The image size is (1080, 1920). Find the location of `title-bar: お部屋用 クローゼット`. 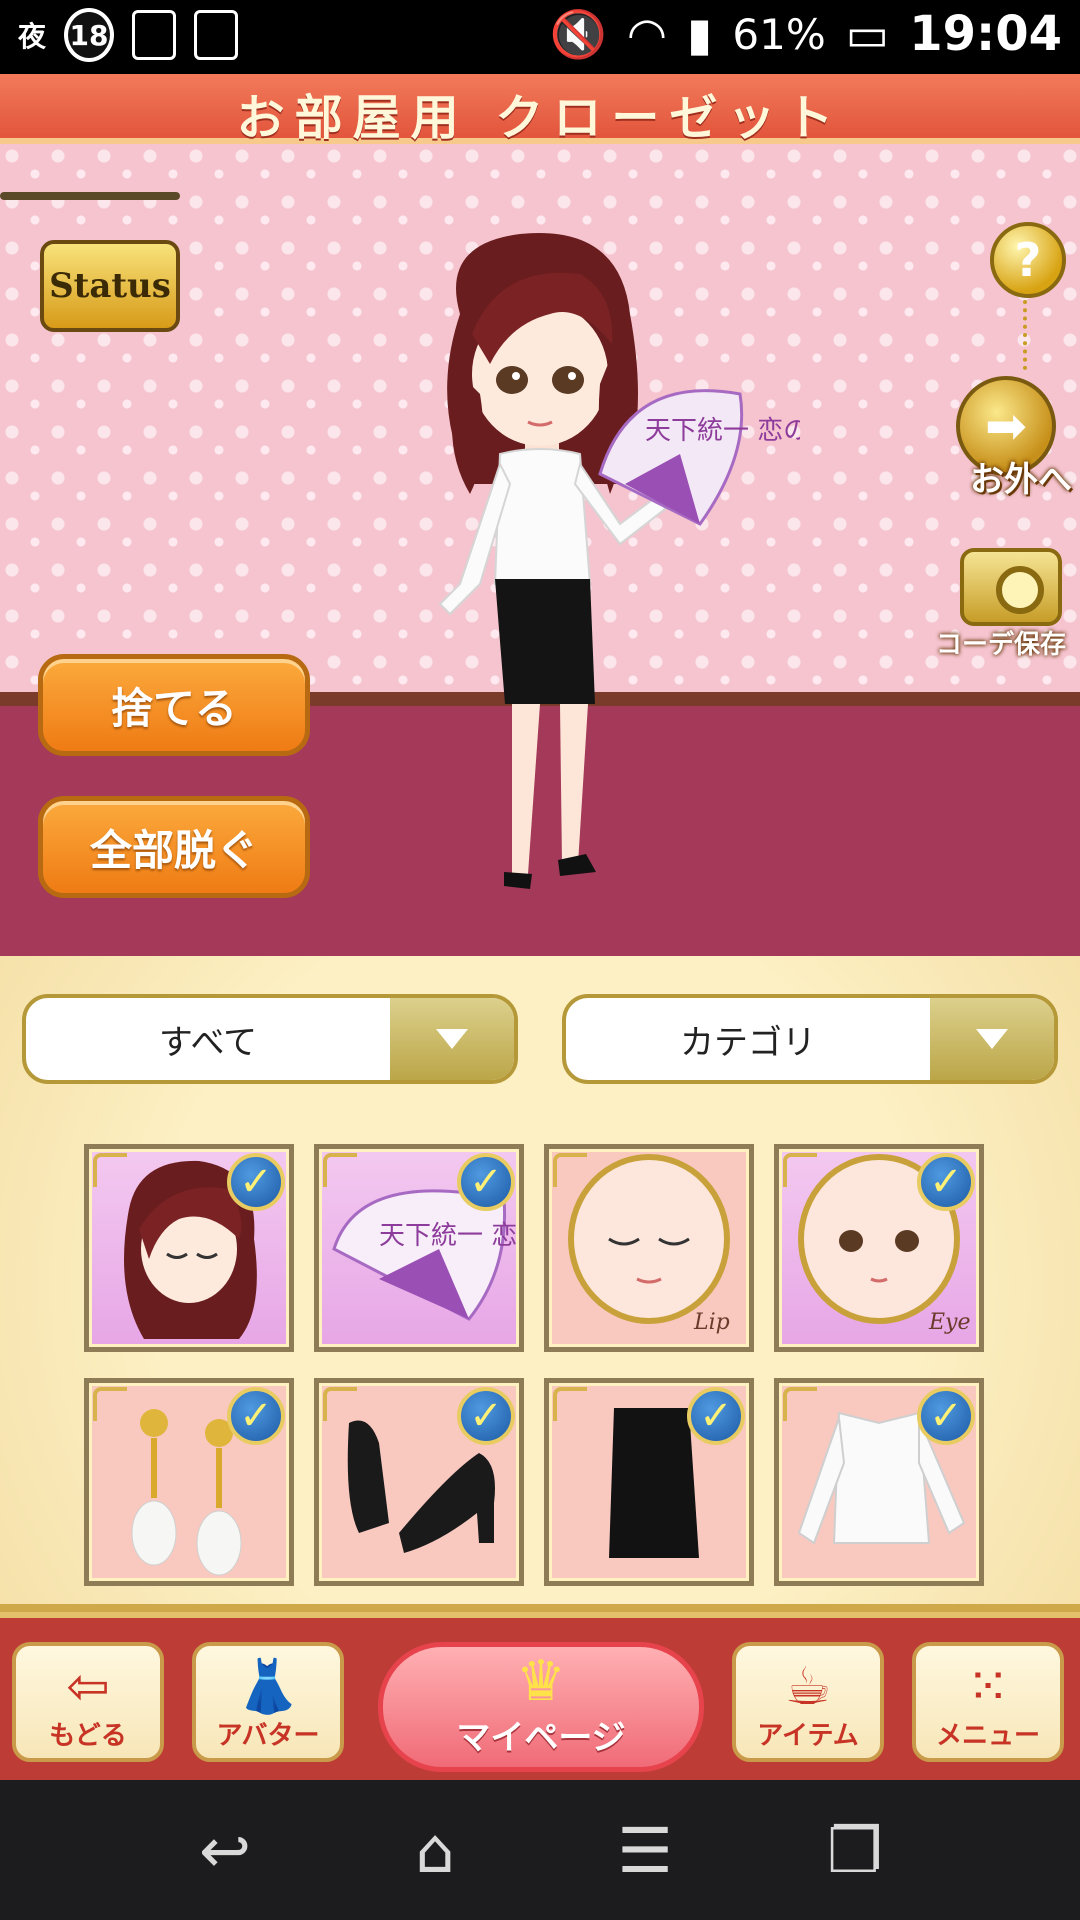

title-bar: お部屋用 クローゼット is located at coordinates (540, 110).